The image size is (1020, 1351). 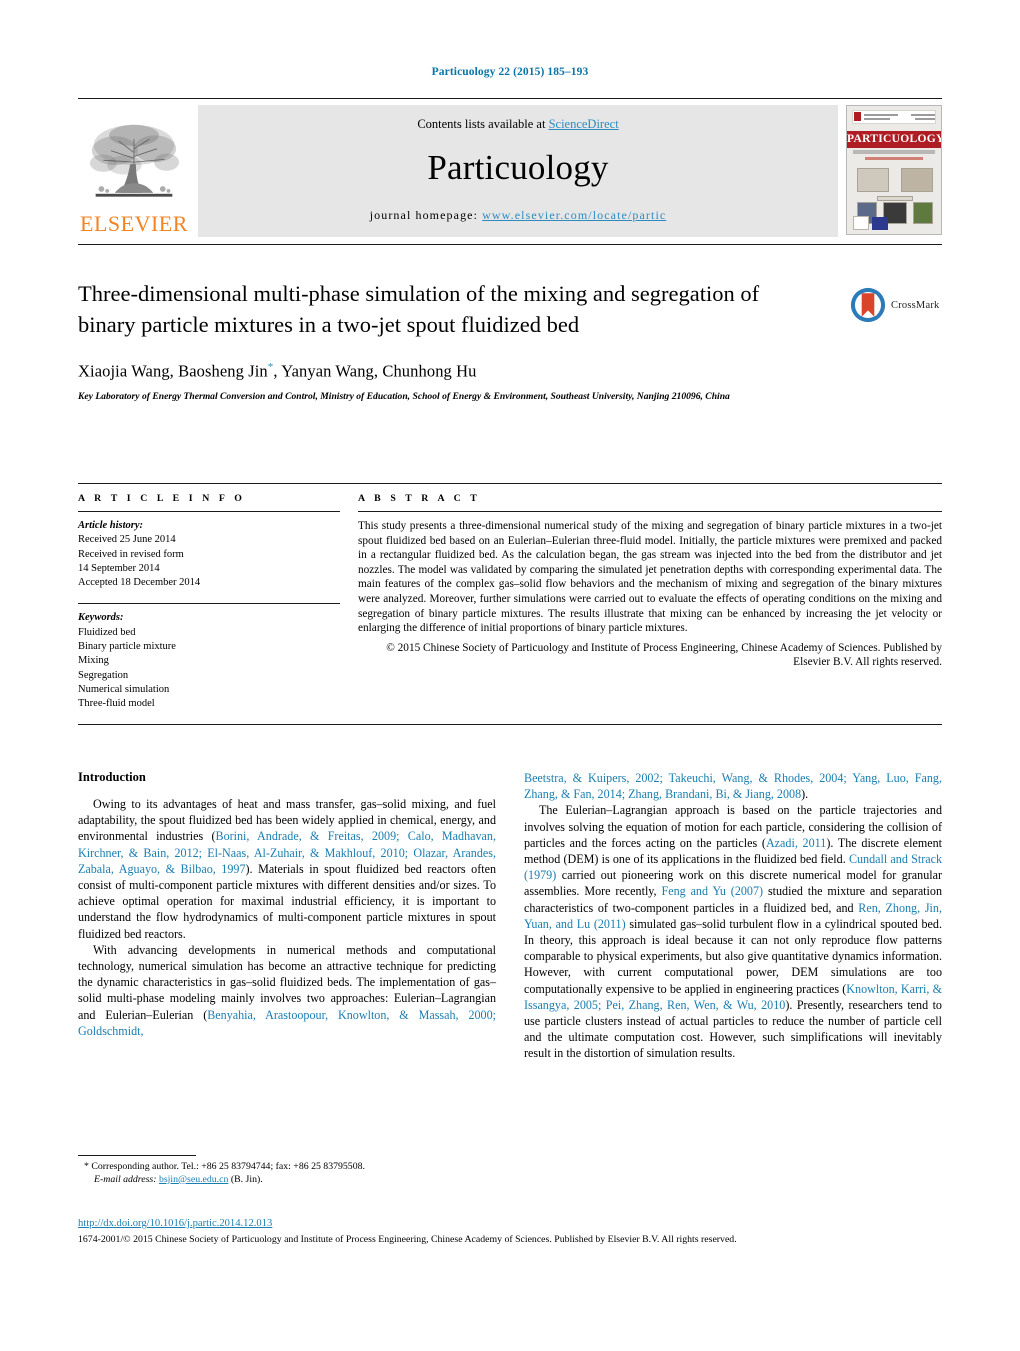 What do you see at coordinates (173, 371) in the screenshot?
I see `authors-head: Xiaojia Wang, Baosheng Jin` at bounding box center [173, 371].